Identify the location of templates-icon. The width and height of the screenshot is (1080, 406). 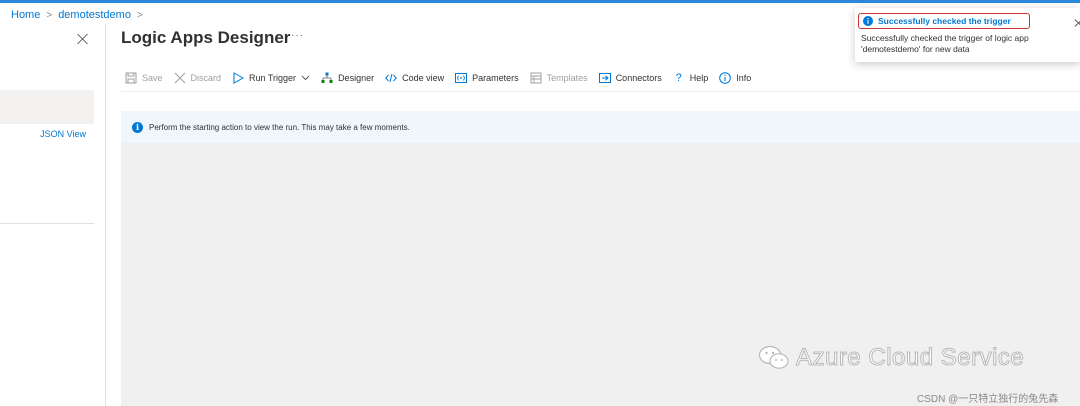
(536, 78).